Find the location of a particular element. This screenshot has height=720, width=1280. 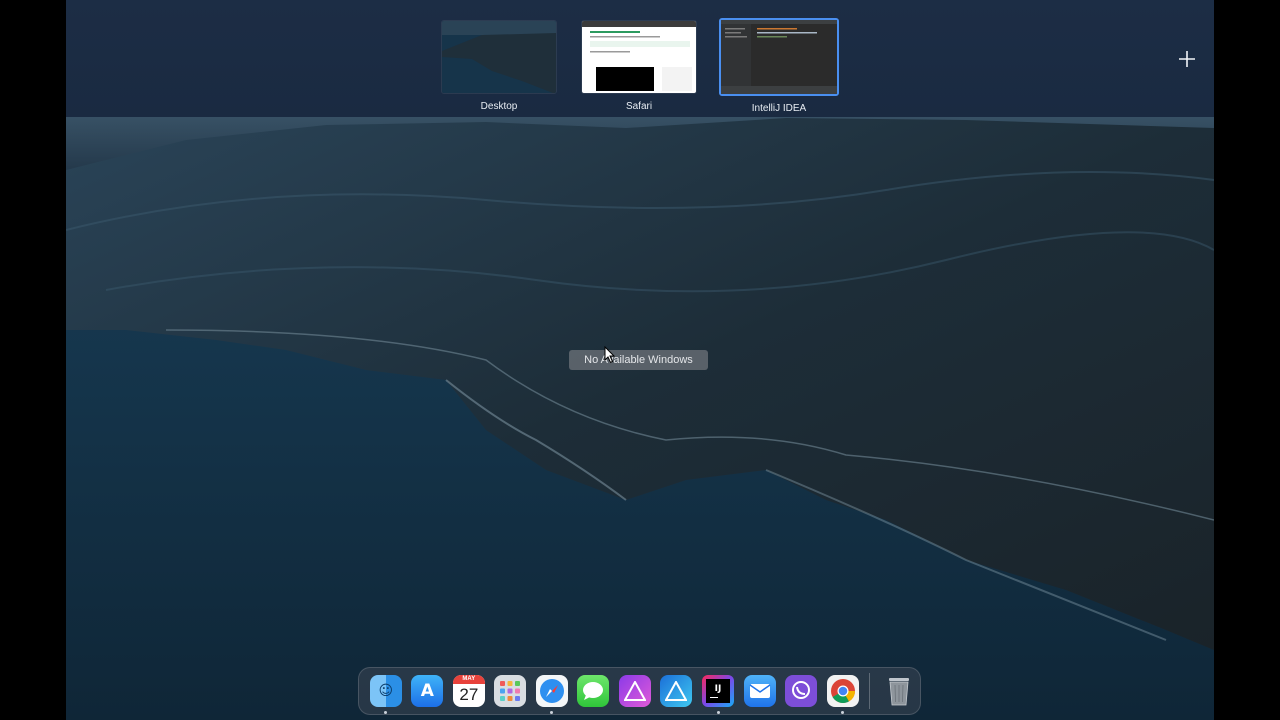

dock-app-chrome is located at coordinates (843, 691).